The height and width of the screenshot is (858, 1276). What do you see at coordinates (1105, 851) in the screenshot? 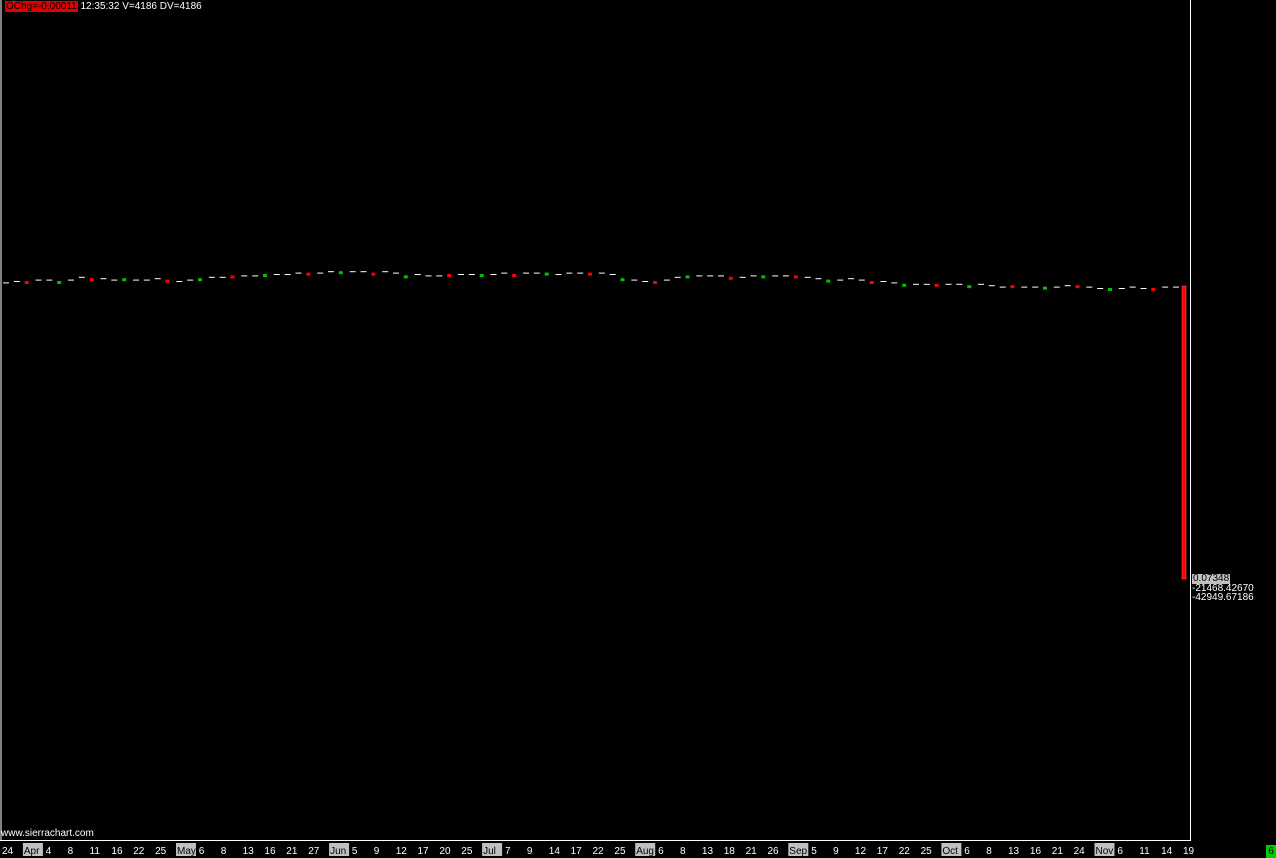
I see `x-tick-label: Nov` at bounding box center [1105, 851].